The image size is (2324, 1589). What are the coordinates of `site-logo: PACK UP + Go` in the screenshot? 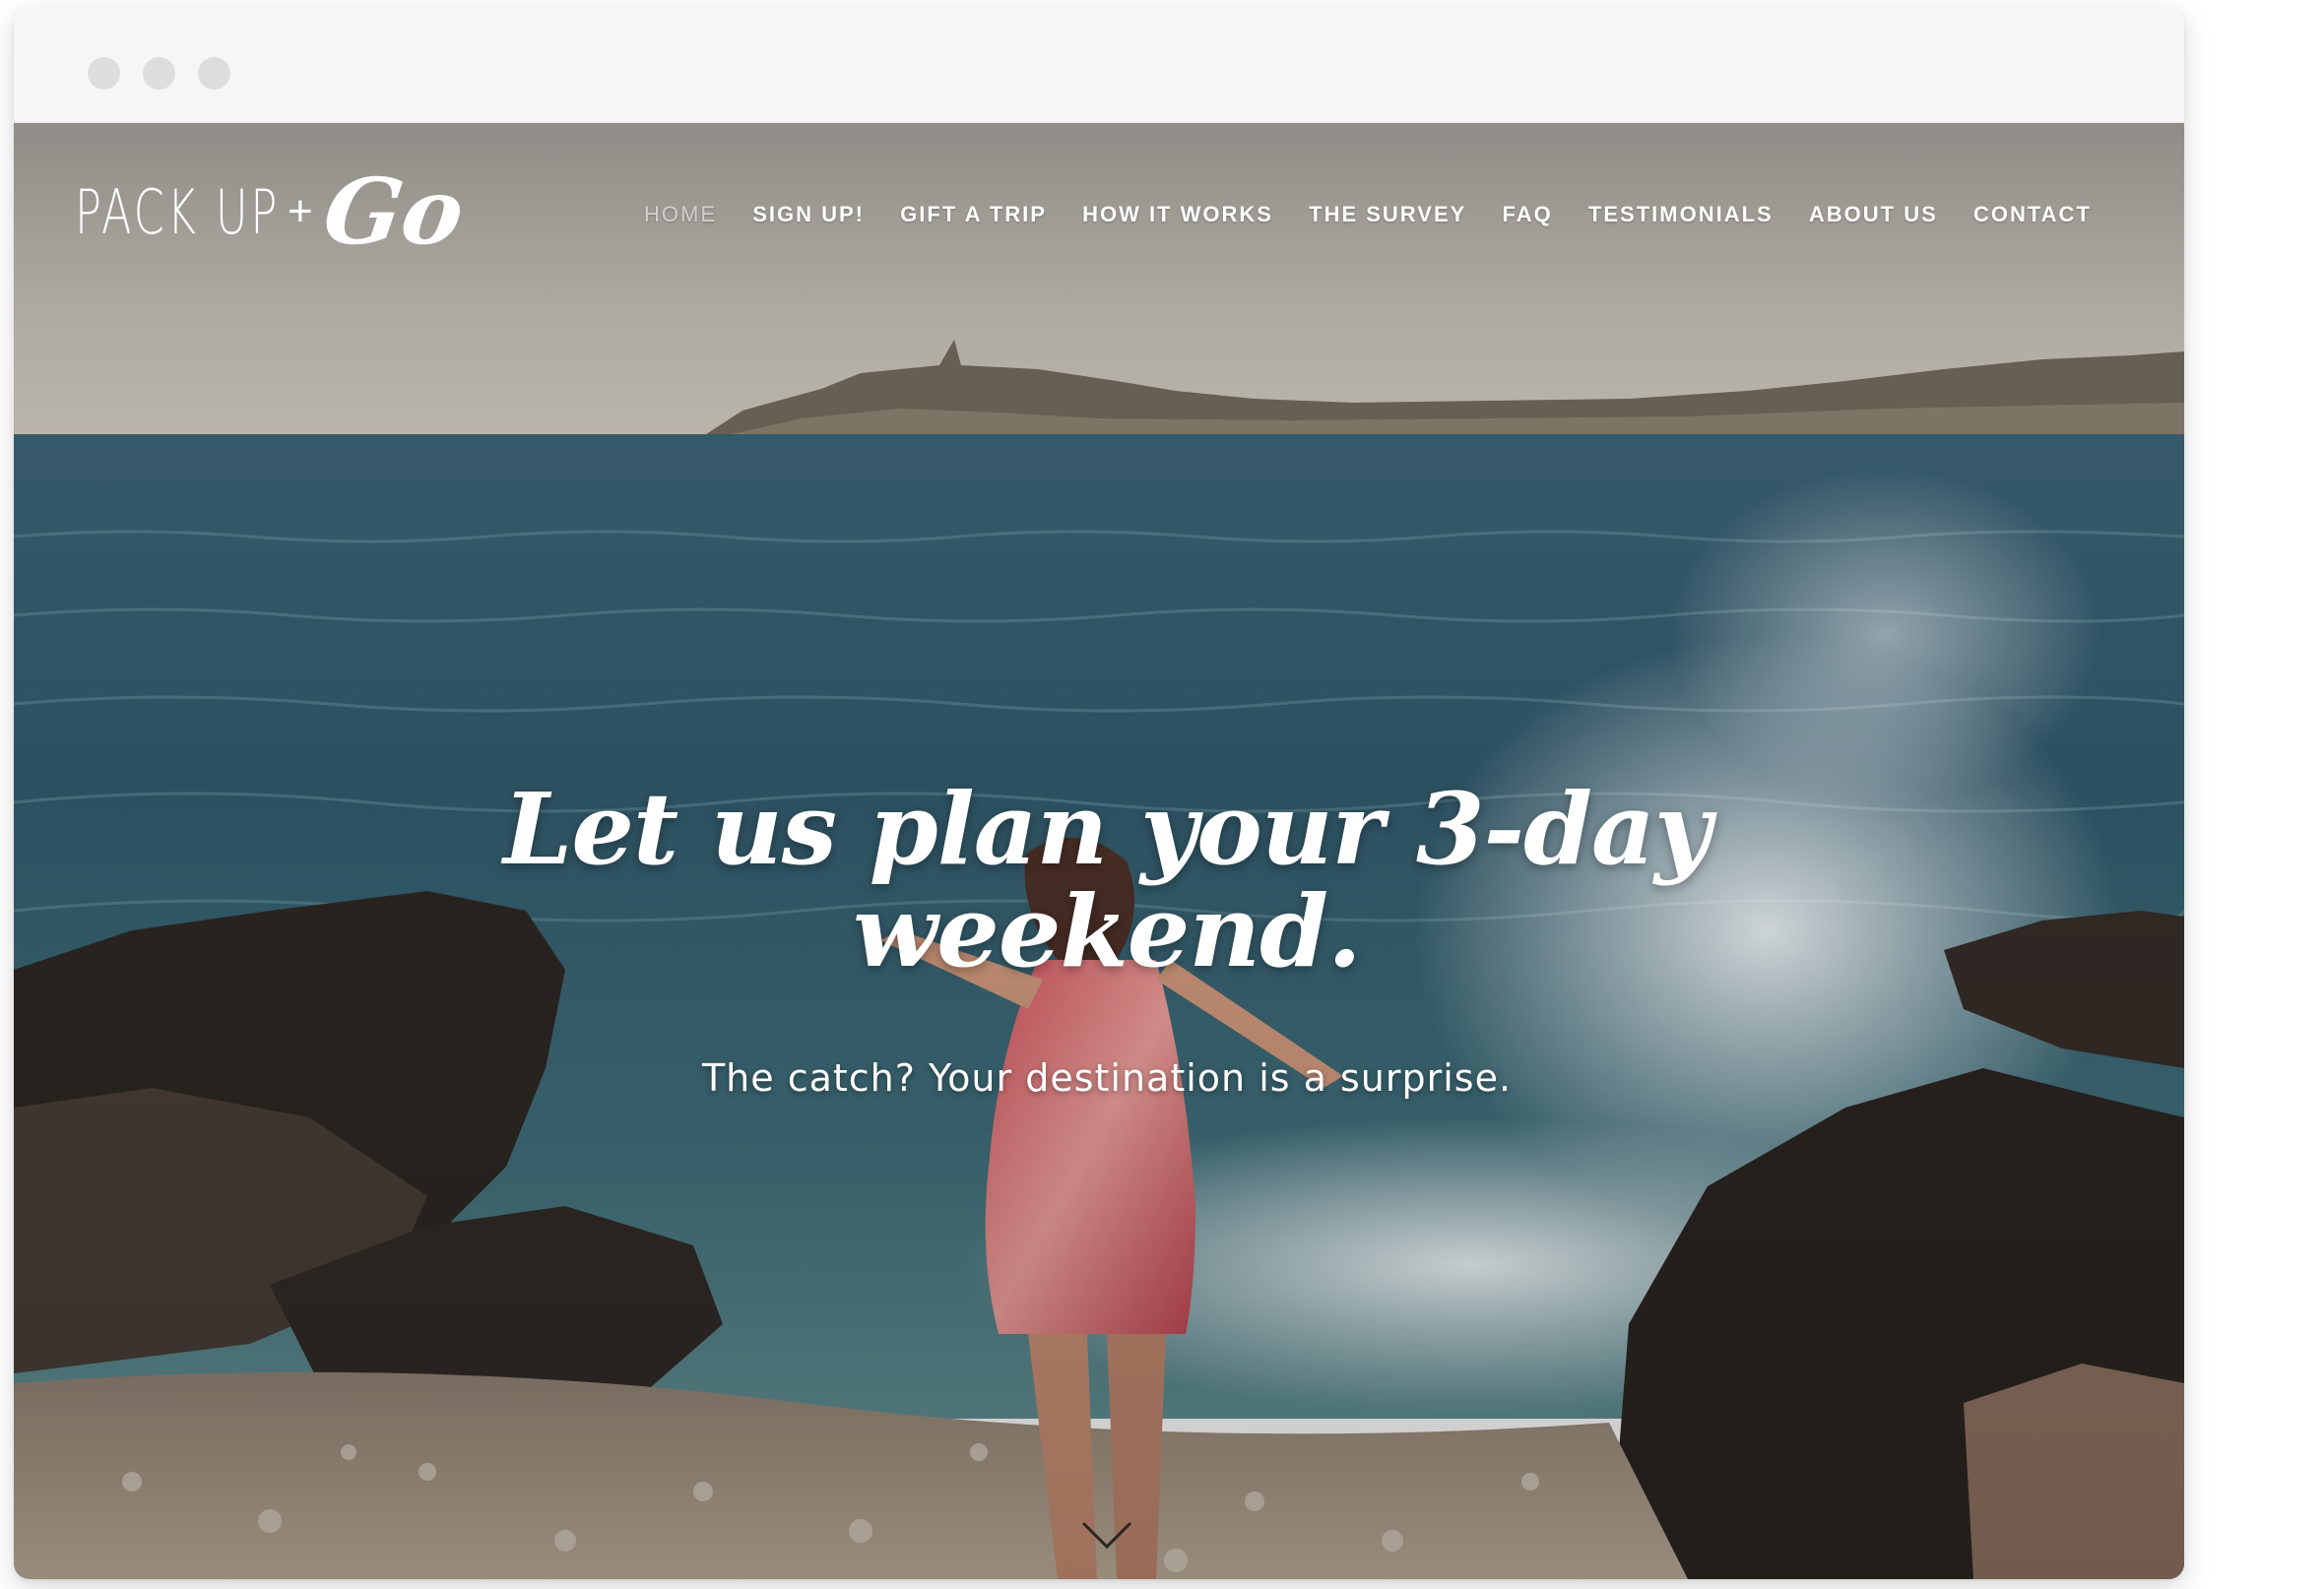 It's located at (272, 212).